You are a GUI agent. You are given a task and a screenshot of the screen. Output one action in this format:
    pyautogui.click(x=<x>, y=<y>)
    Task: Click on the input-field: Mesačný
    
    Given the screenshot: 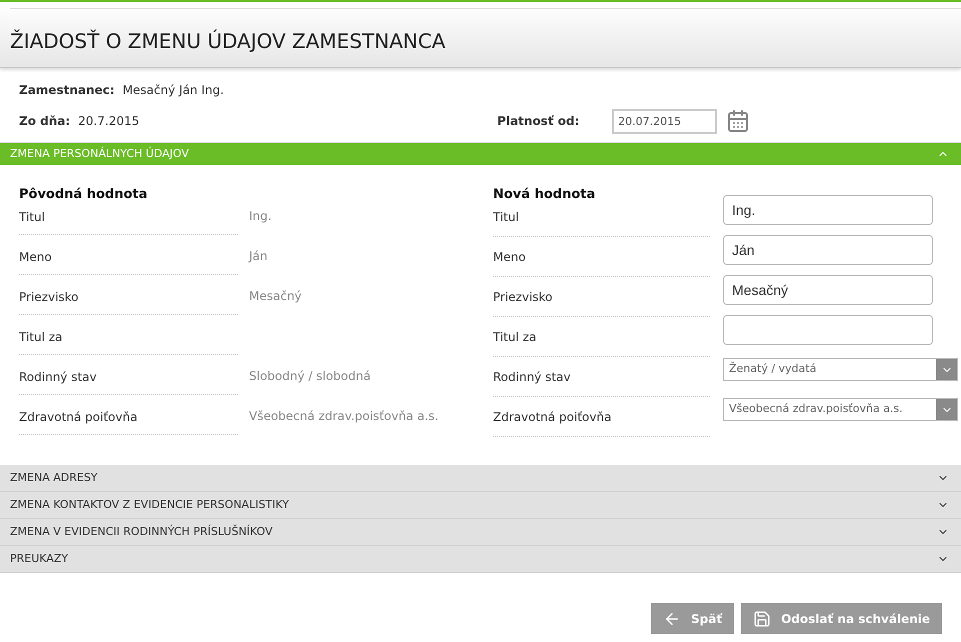 What is the action you would take?
    pyautogui.click(x=828, y=290)
    